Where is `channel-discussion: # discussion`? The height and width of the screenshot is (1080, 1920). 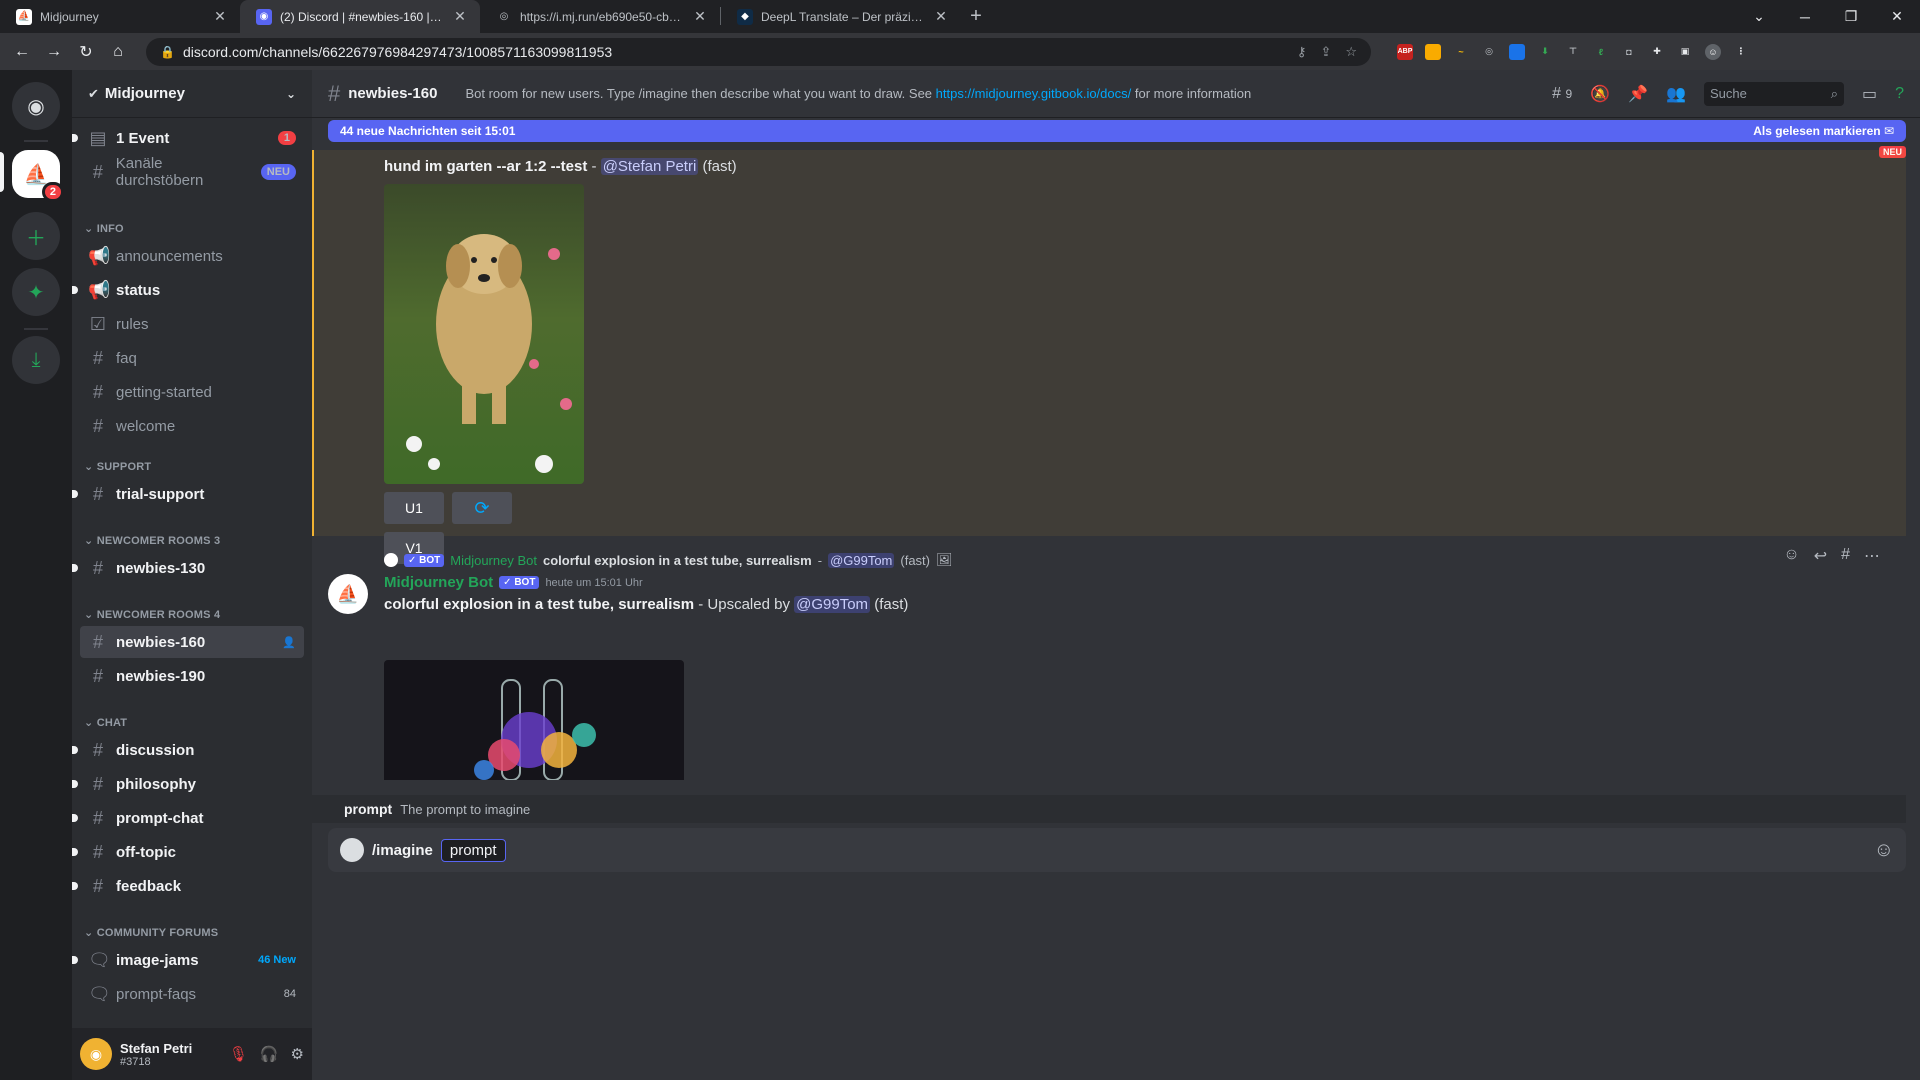 channel-discussion: # discussion is located at coordinates (188, 750).